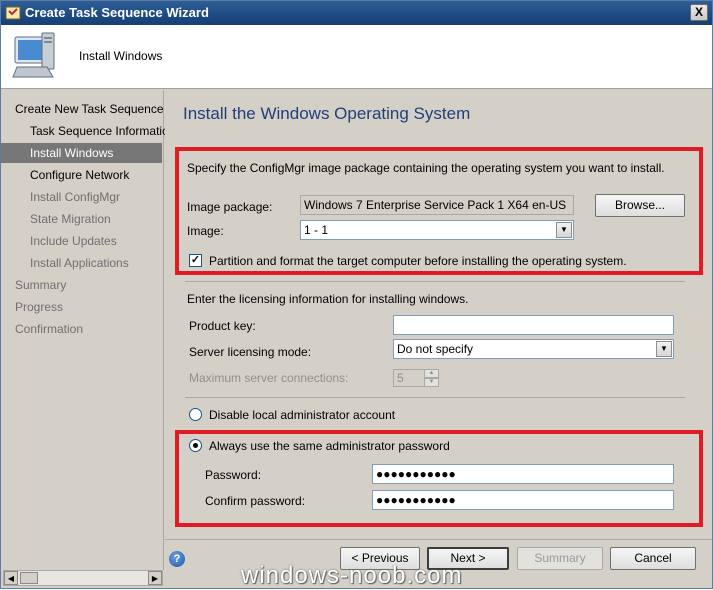 The image size is (713, 590). I want to click on step-task-sequence-information: Task Sequence Information, so click(103, 131).